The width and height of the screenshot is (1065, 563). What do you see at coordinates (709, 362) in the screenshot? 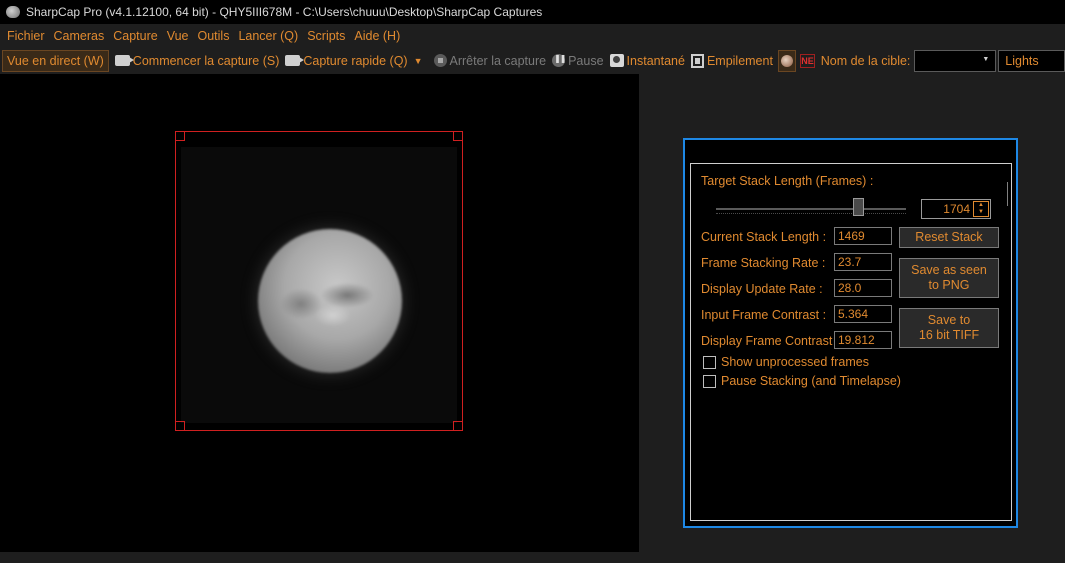
I see `show-unprocessed-checkbox` at bounding box center [709, 362].